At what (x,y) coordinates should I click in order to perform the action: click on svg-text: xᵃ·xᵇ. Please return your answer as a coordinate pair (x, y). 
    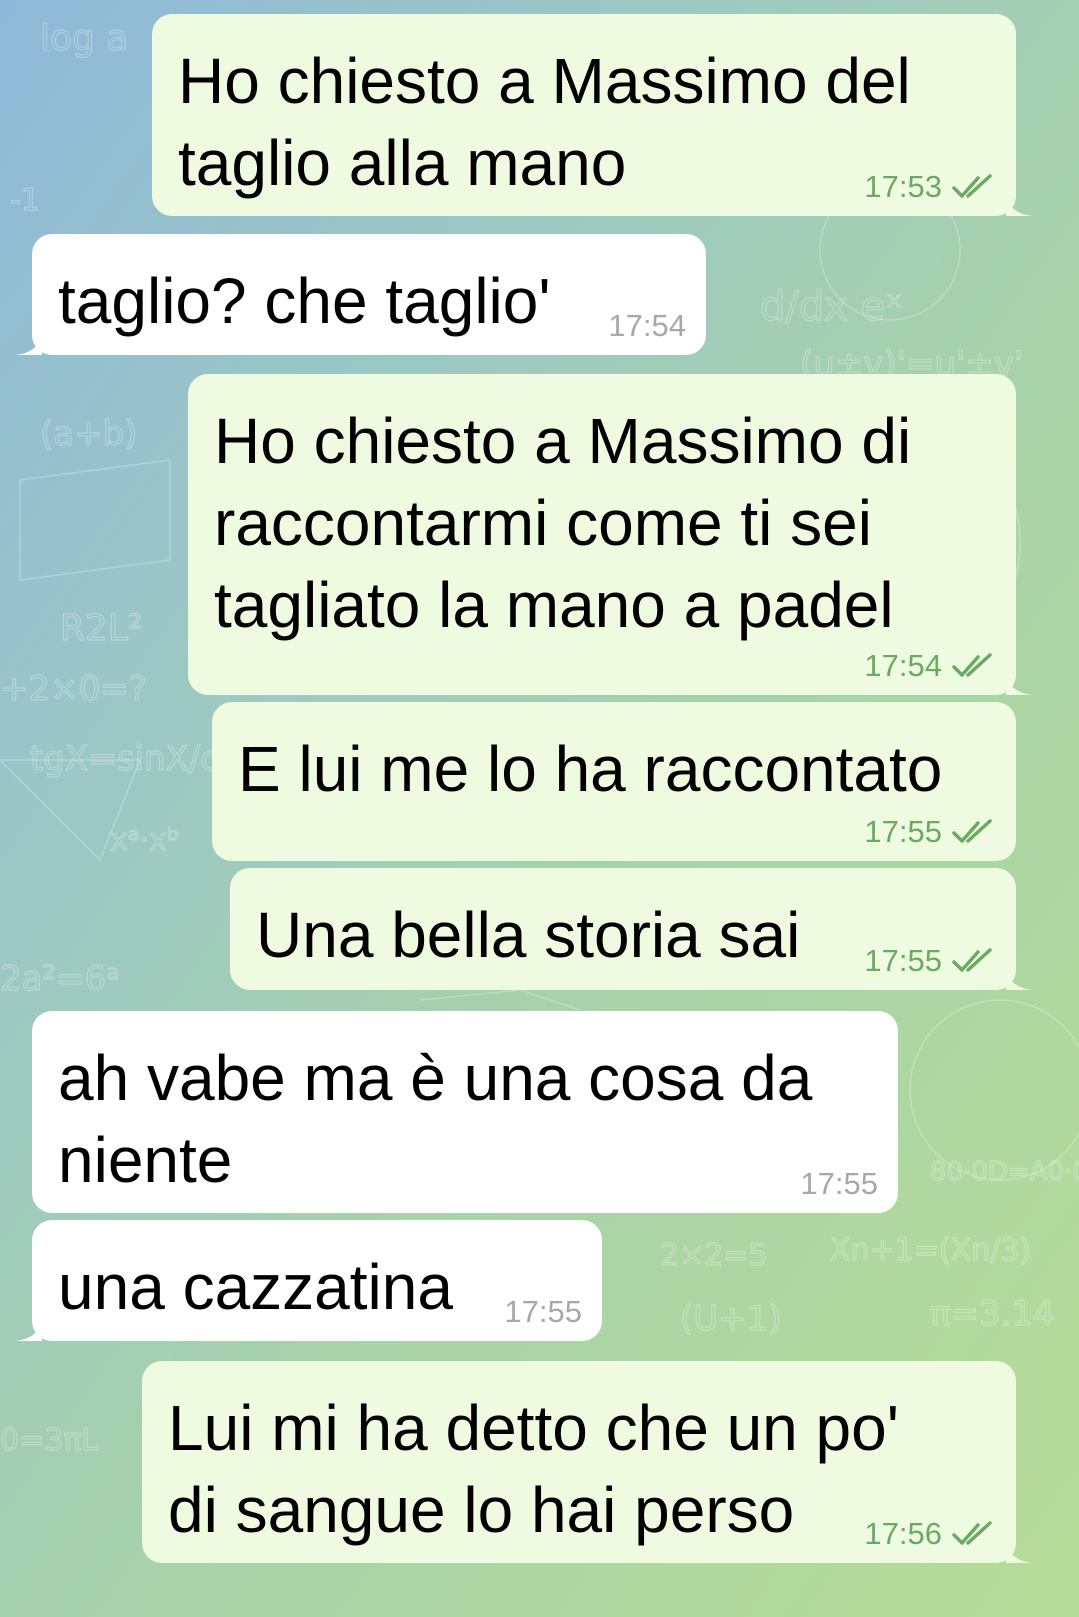
    Looking at the image, I should click on (145, 840).